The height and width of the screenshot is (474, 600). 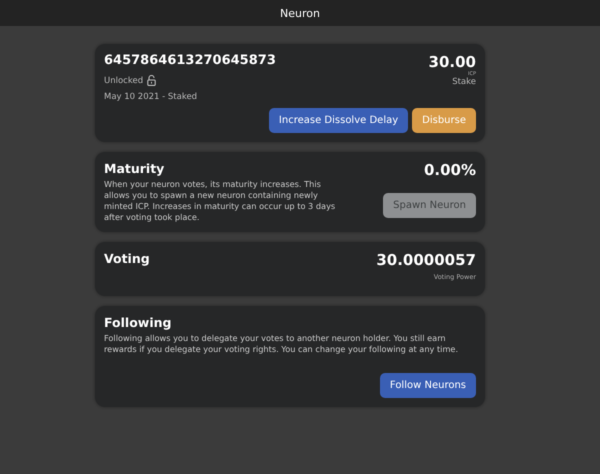 I want to click on section-title: Voting, so click(x=127, y=258).